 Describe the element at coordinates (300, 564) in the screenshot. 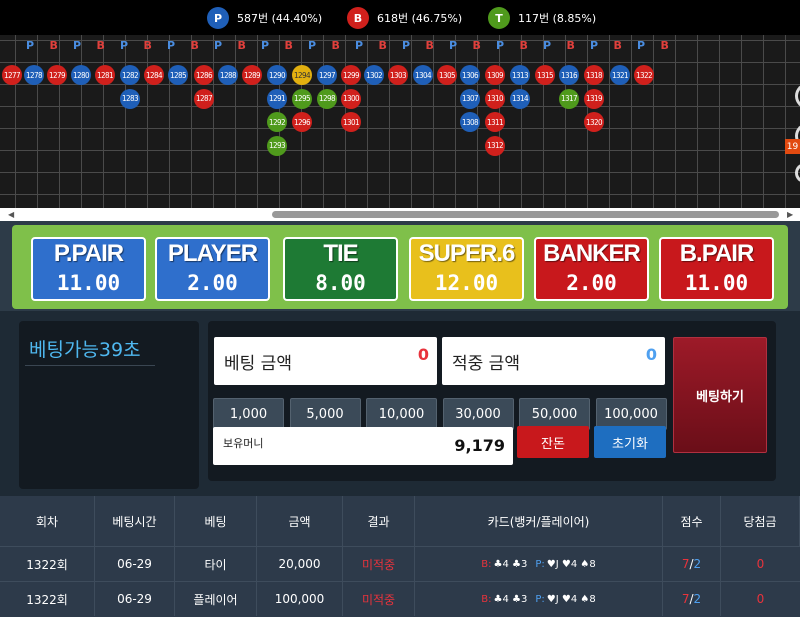

I see `cell-amount: 20,000` at that location.